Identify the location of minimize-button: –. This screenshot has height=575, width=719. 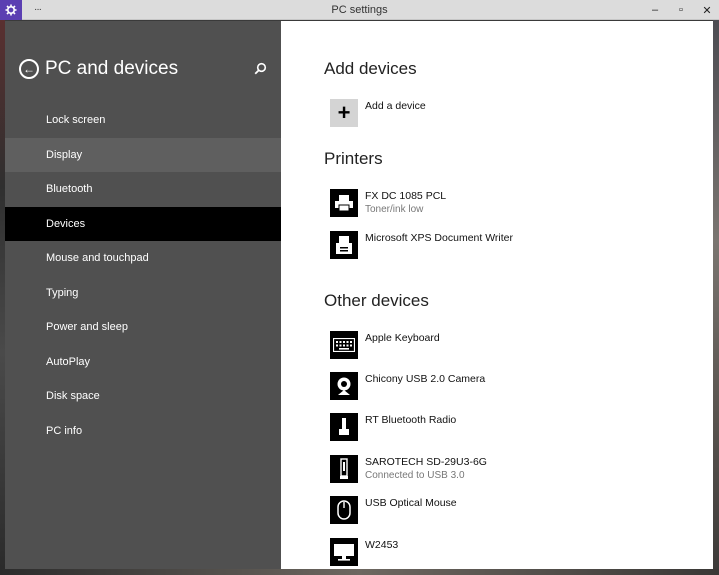
(655, 10).